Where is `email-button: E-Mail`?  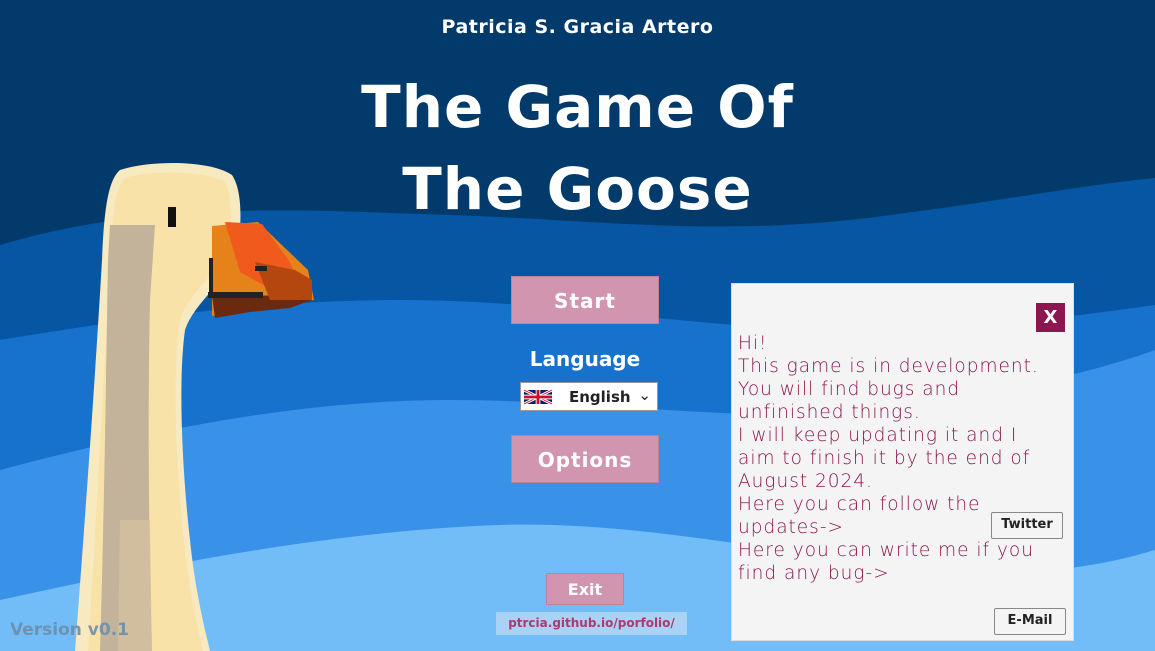
email-button: E-Mail is located at coordinates (1030, 621).